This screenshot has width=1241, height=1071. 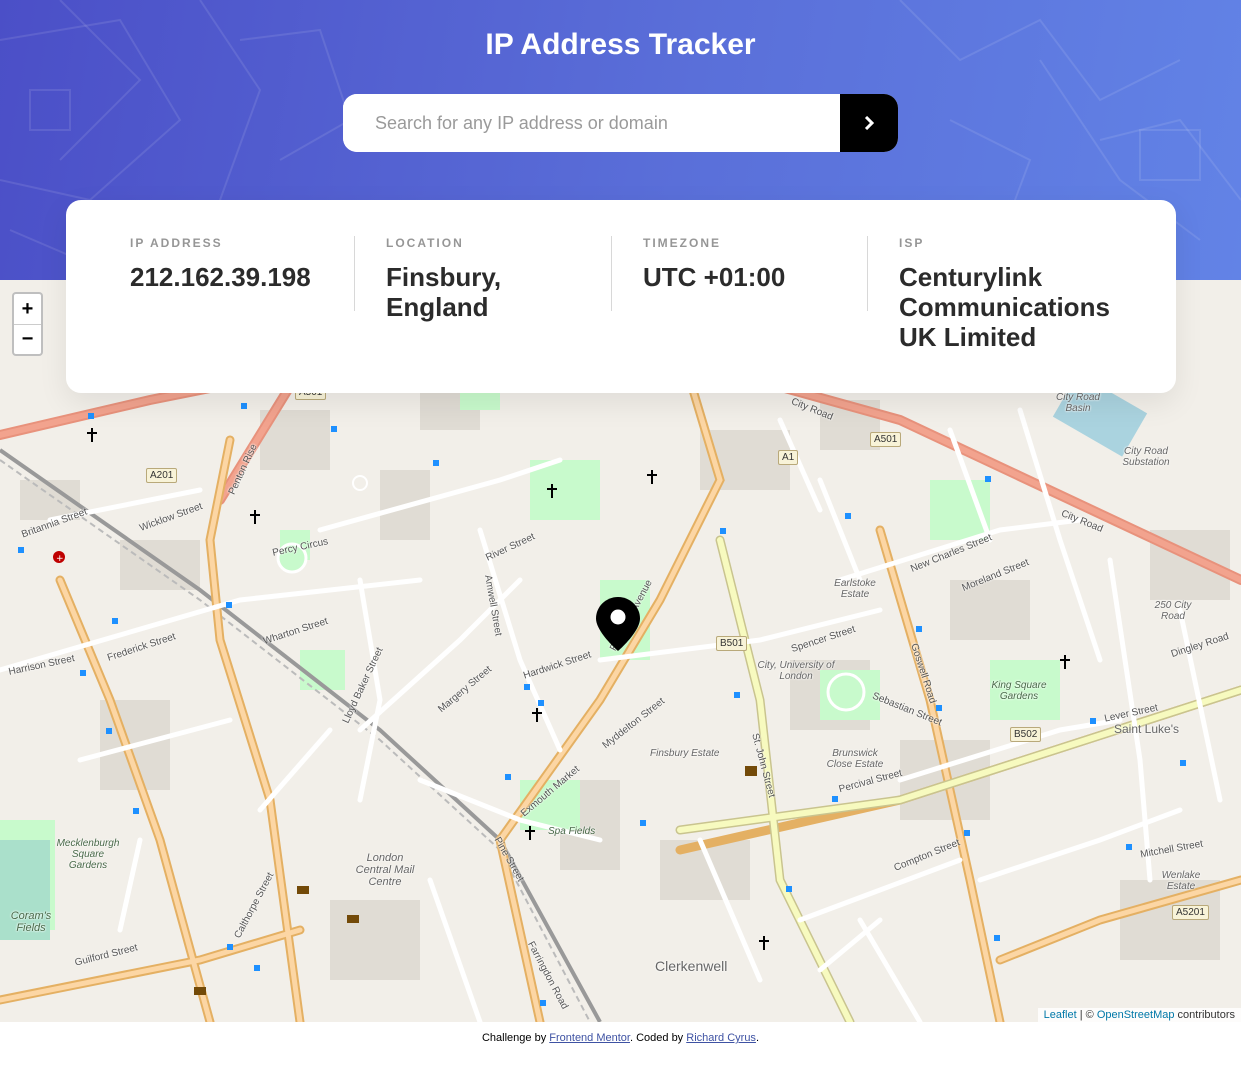 I want to click on frontend-mentor-link: Frontend Mentor, so click(x=589, y=1038).